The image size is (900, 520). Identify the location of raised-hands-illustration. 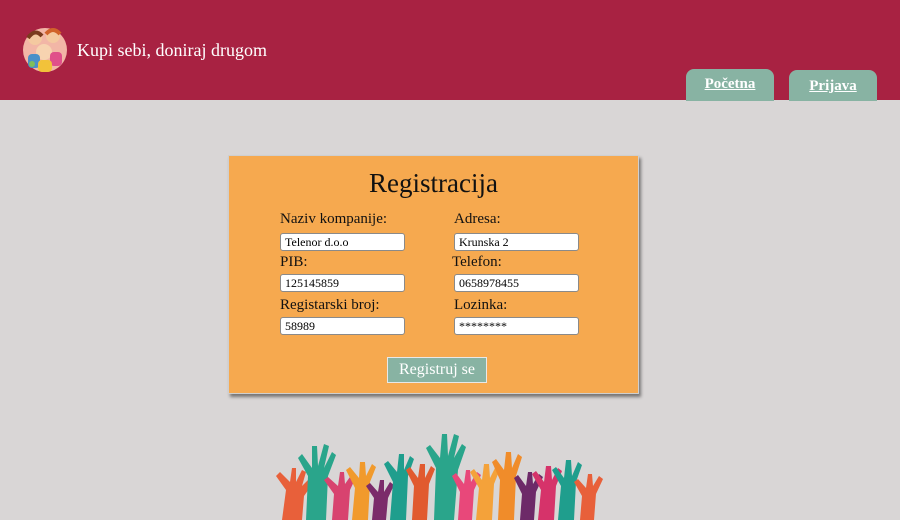
(439, 477).